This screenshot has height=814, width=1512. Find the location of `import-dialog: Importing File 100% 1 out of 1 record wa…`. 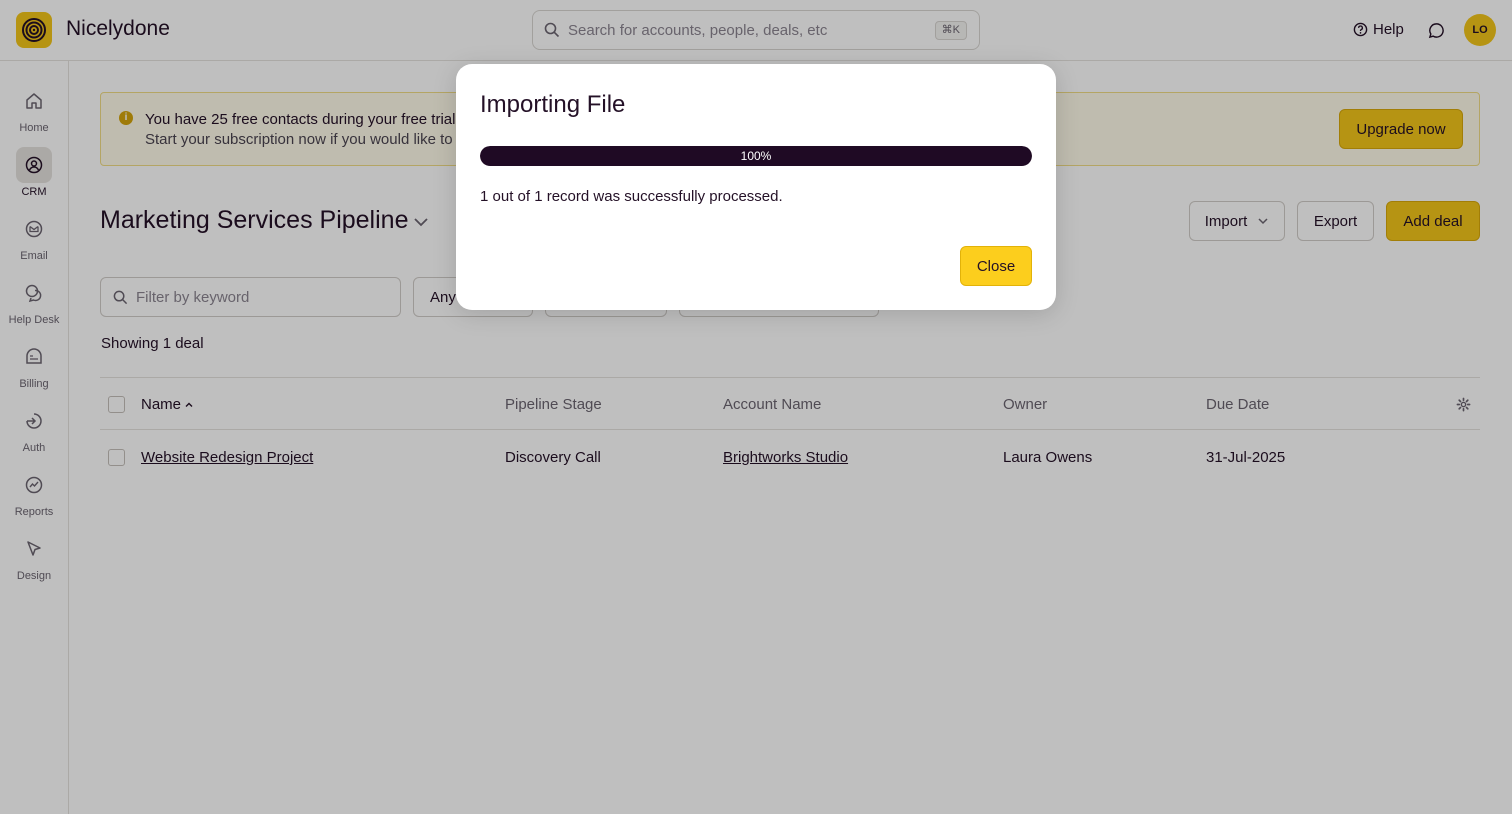

import-dialog: Importing File 100% 1 out of 1 record wa… is located at coordinates (756, 187).